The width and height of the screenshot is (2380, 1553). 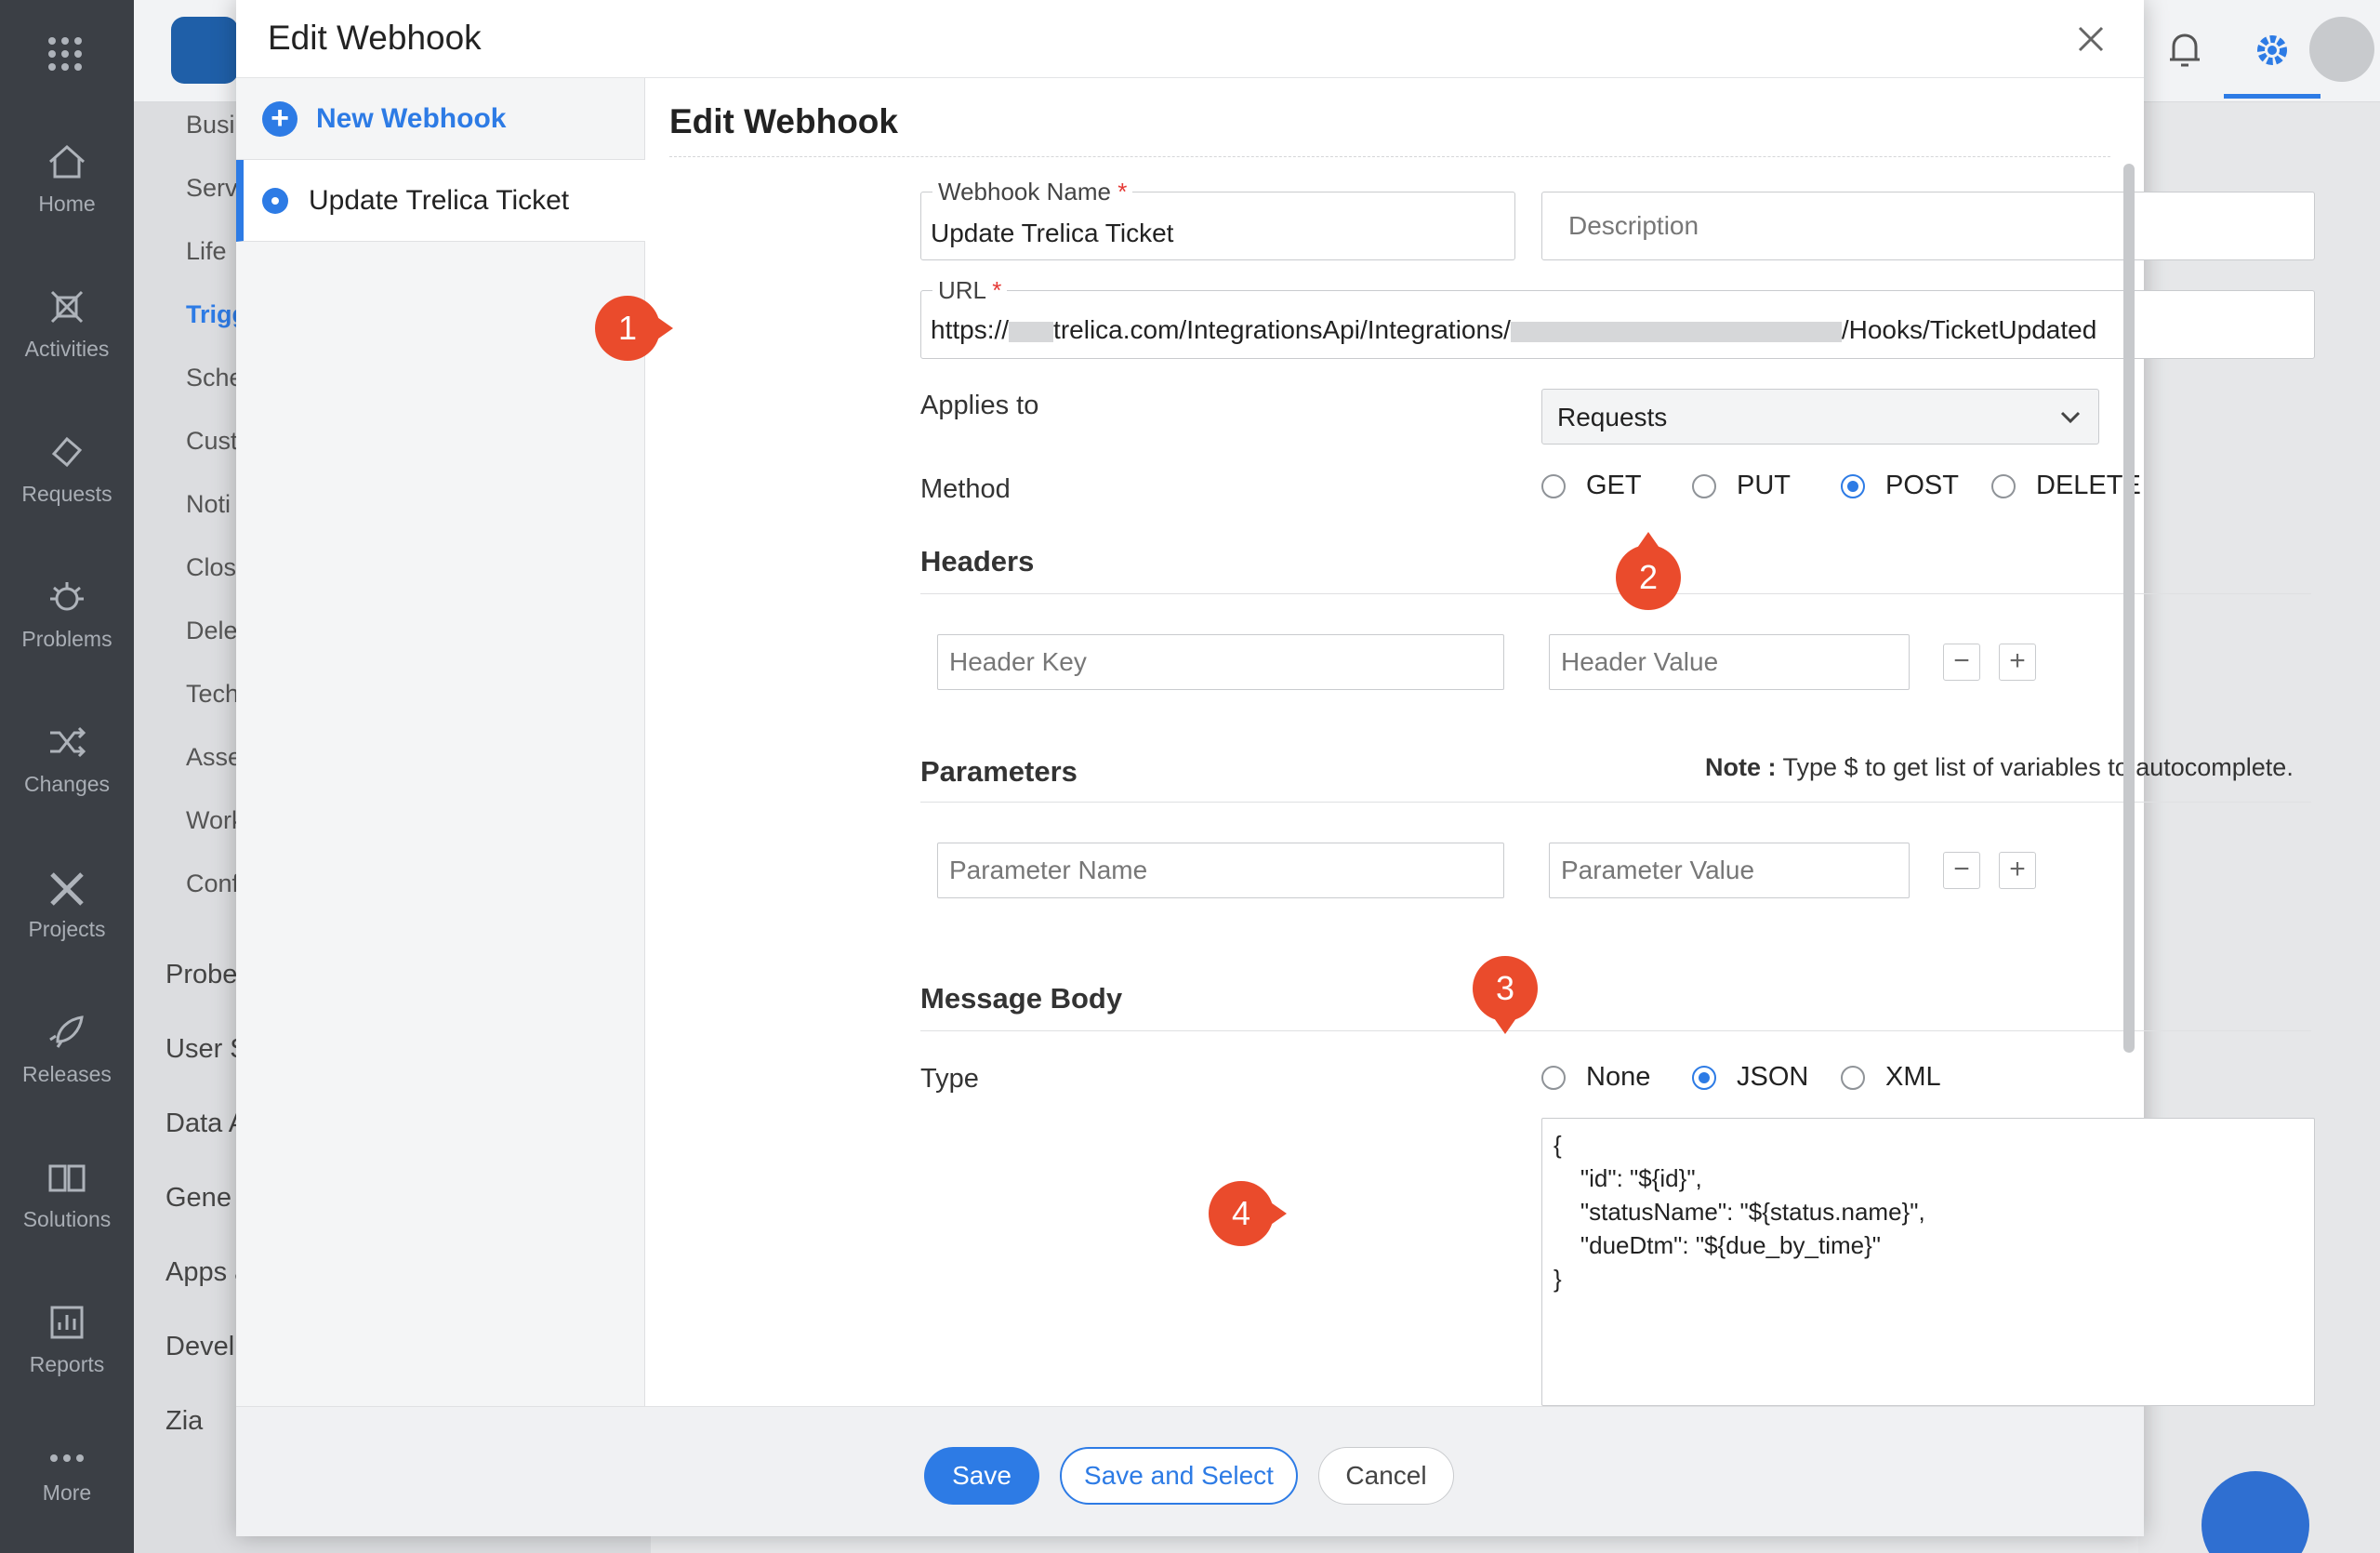 I want to click on add-header-button: +, so click(x=2017, y=662).